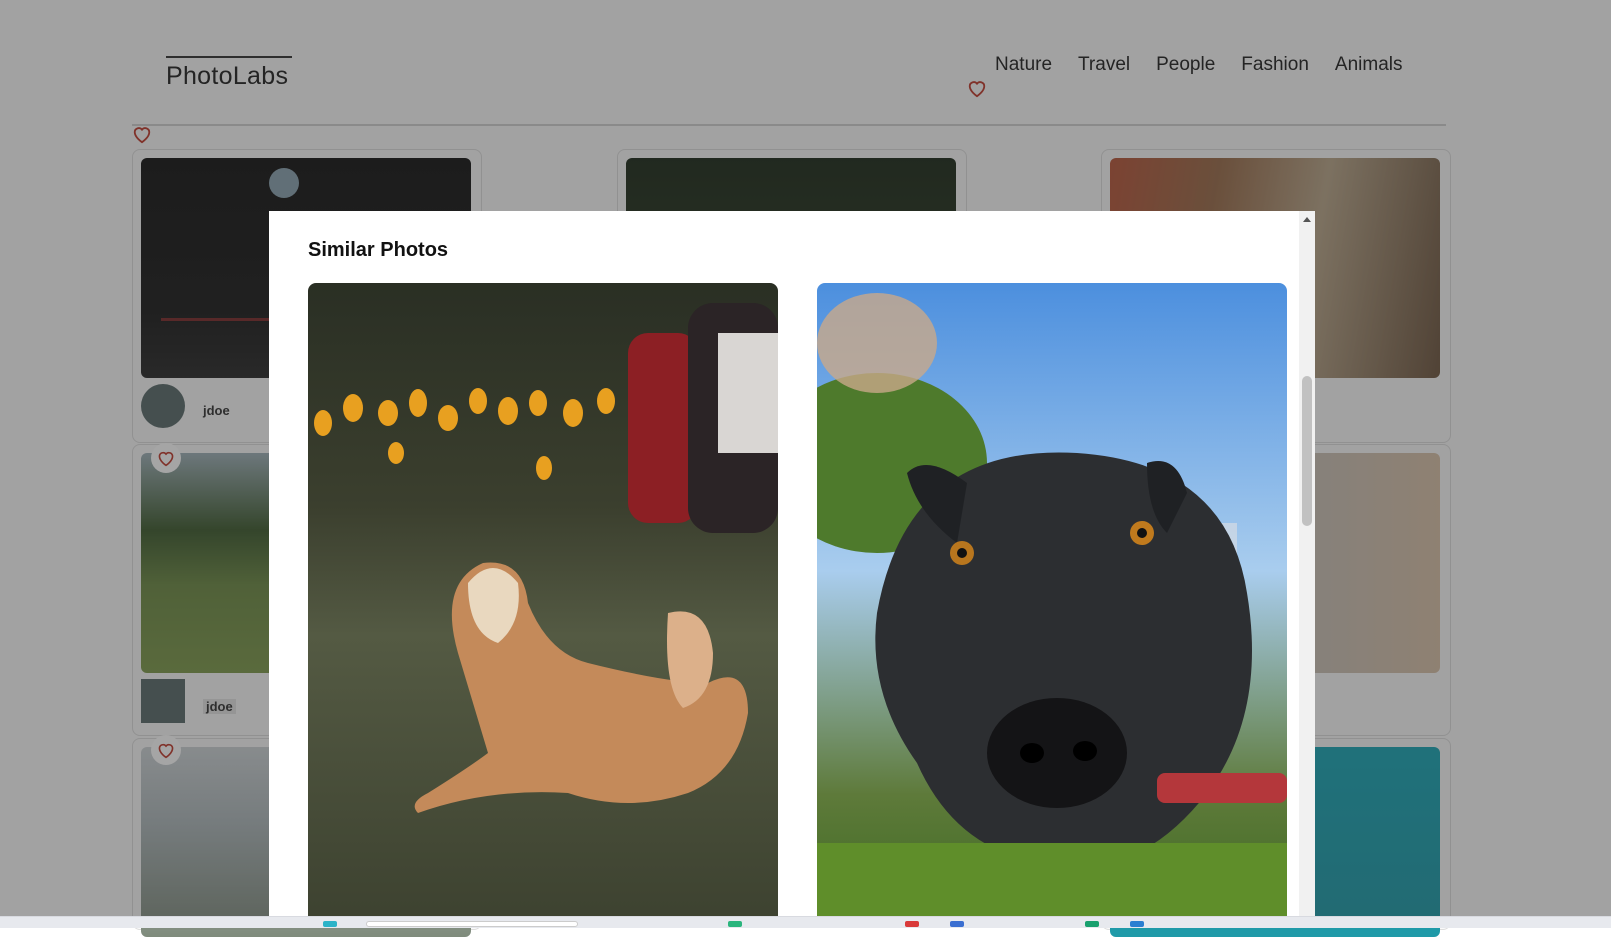  What do you see at coordinates (472, 924) in the screenshot?
I see `taskbar-search` at bounding box center [472, 924].